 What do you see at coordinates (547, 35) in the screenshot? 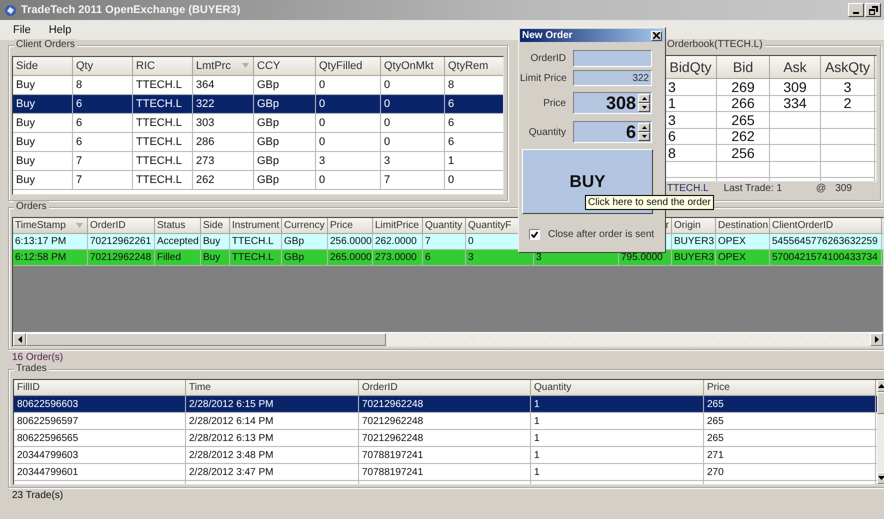
I see `dialog-title: New Order` at bounding box center [547, 35].